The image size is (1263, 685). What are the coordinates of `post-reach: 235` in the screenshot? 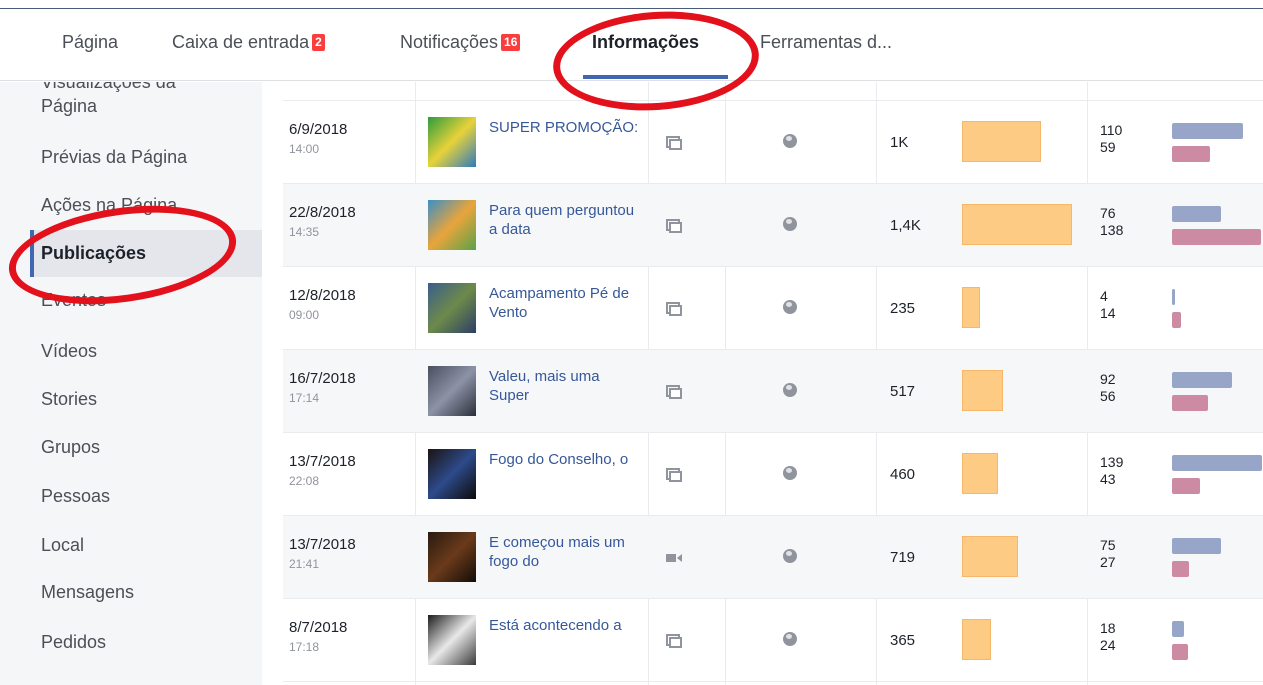 It's located at (903, 308).